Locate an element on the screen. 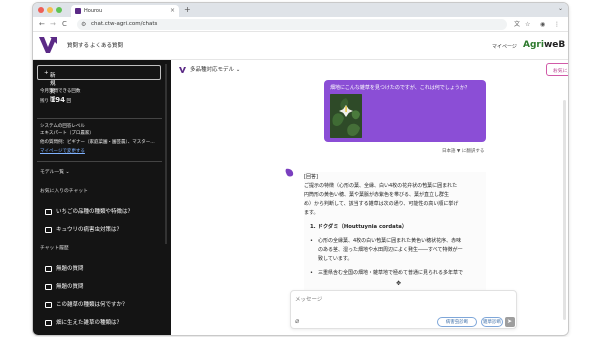 The image size is (600, 337). remaining-count: 194 is located at coordinates (58, 100).